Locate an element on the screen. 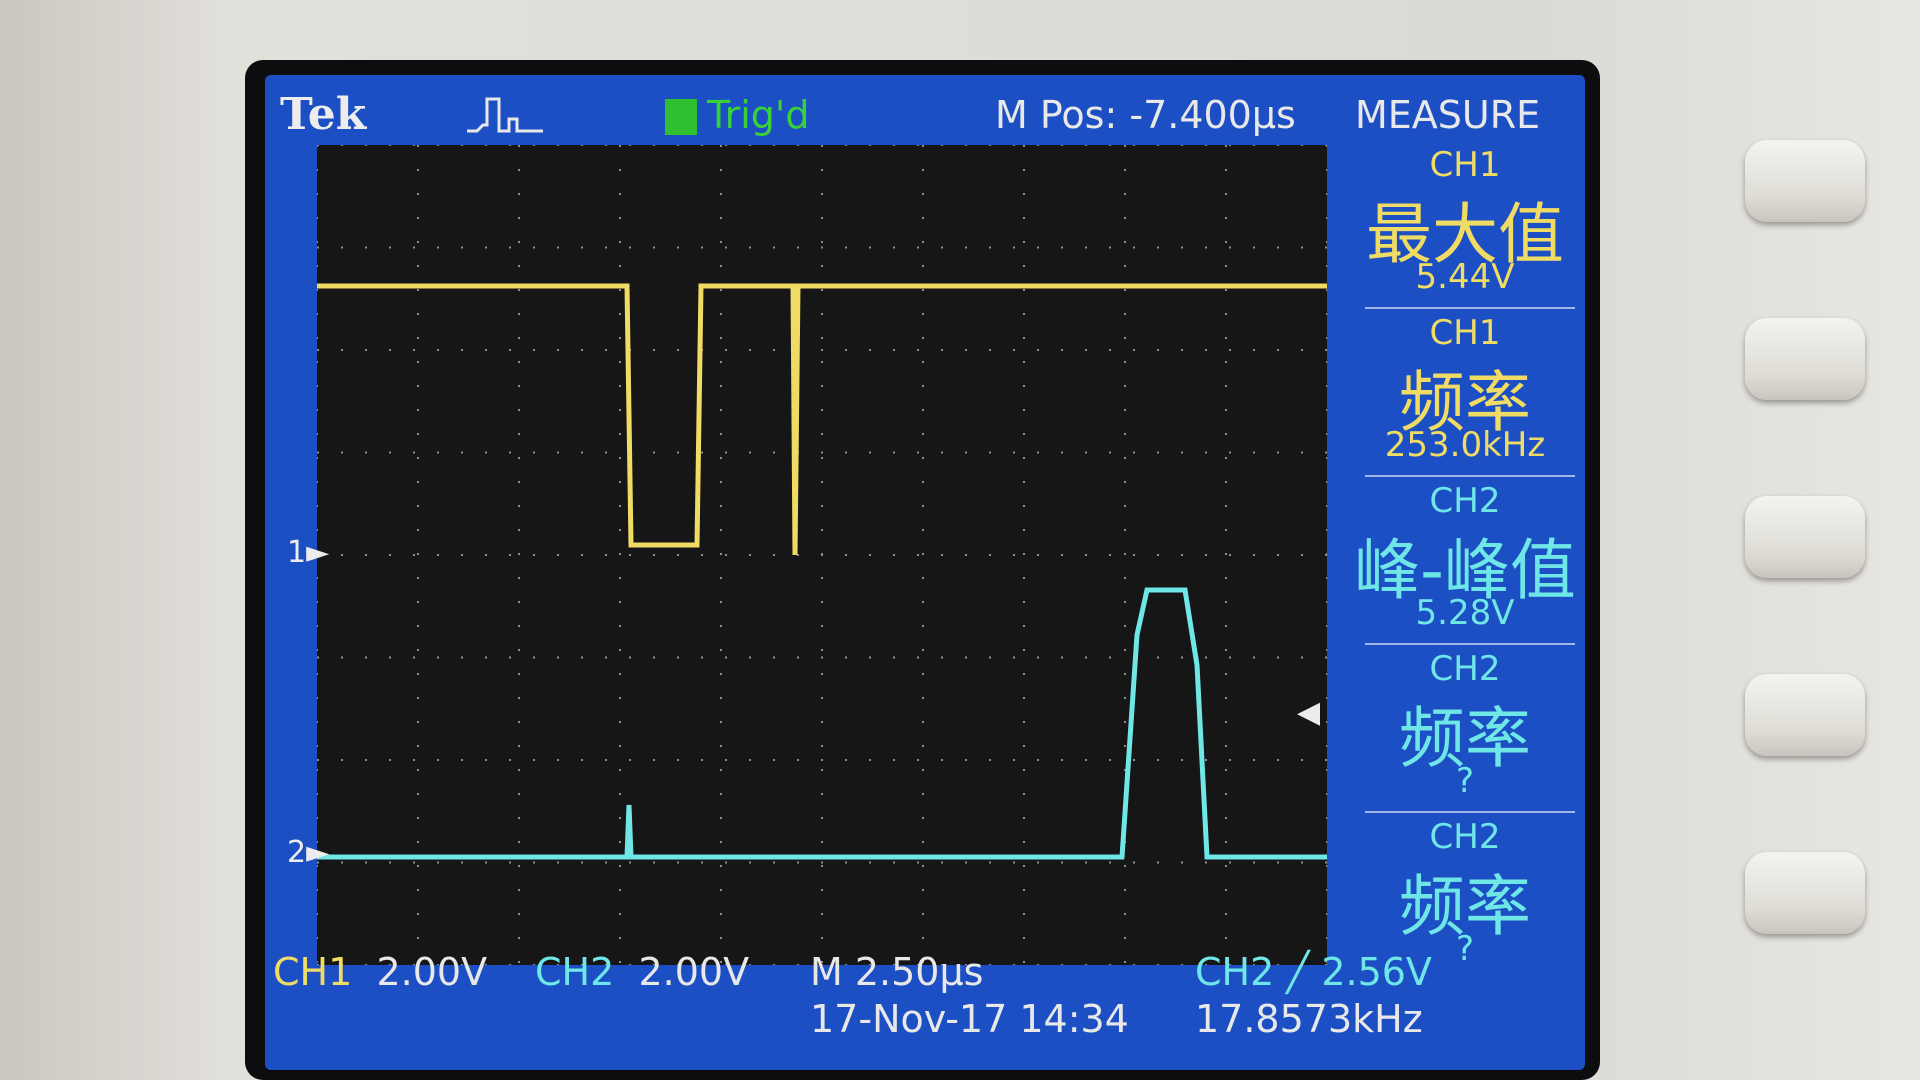 This screenshot has width=1920, height=1080. trigger-readout: CH2 ╱ 2.56V is located at coordinates (1313, 972).